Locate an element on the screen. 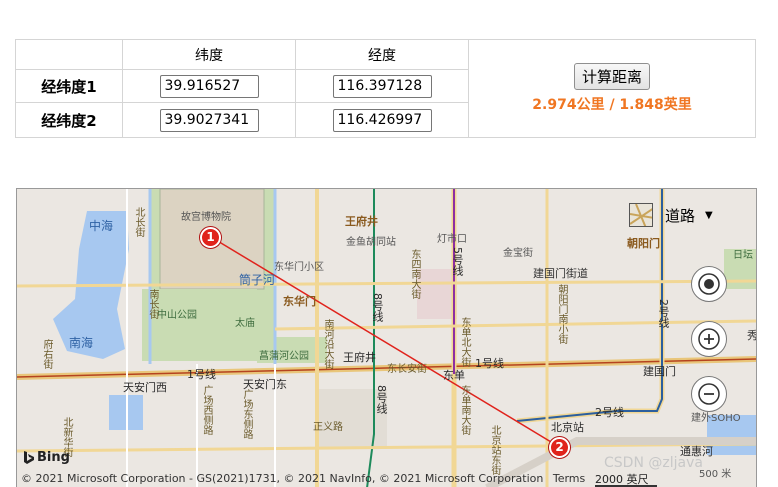 This screenshot has width=778, height=487. map-label: 东单北大街 is located at coordinates (464, 342).